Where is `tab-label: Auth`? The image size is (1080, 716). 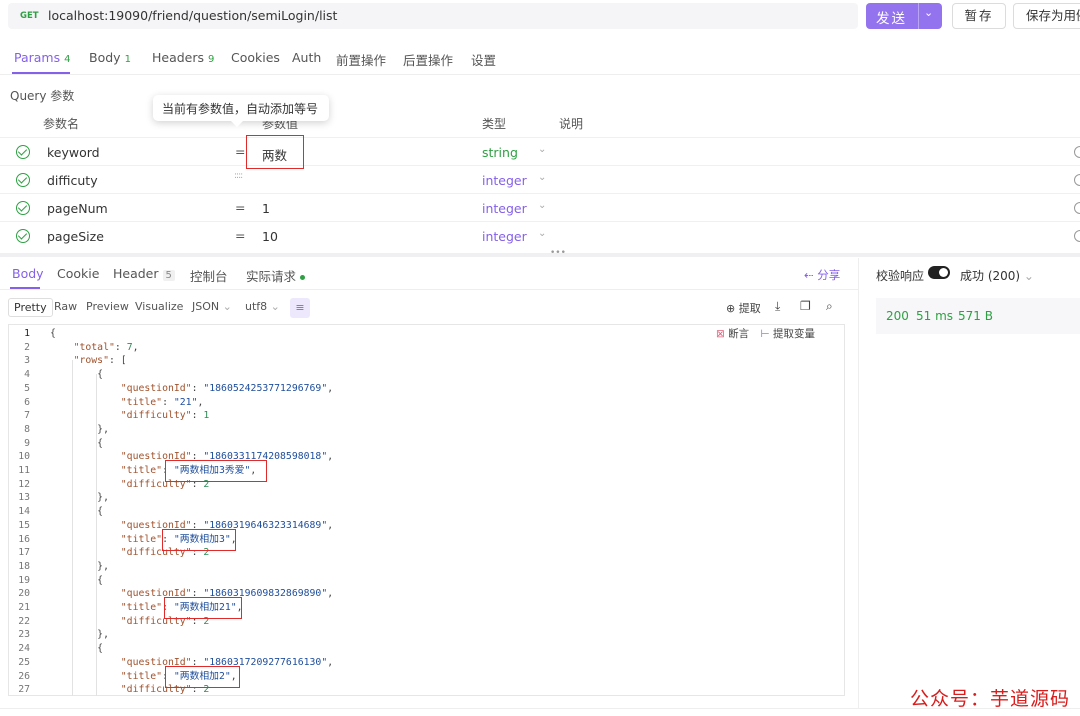
tab-label: Auth is located at coordinates (307, 57).